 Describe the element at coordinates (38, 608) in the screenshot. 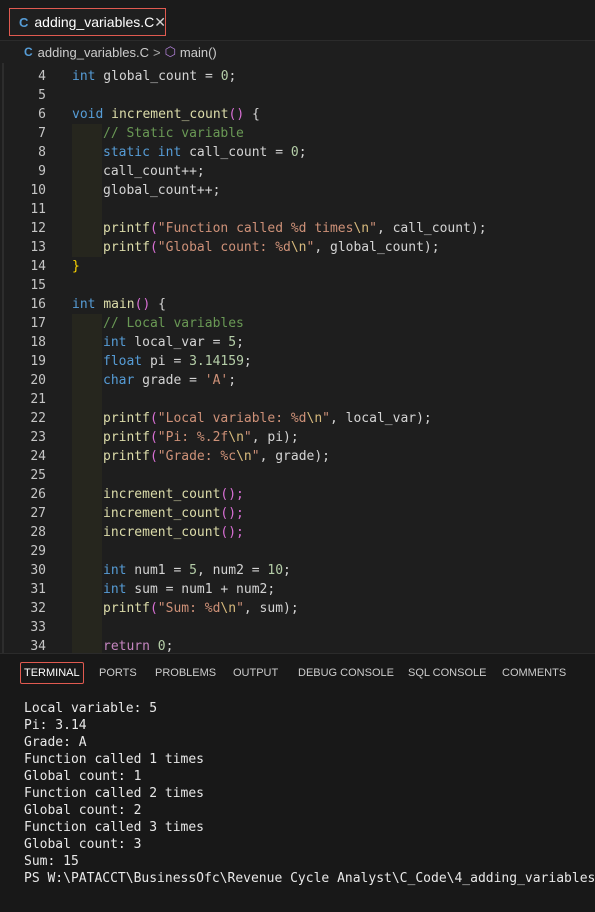

I see `line-number: 32` at that location.